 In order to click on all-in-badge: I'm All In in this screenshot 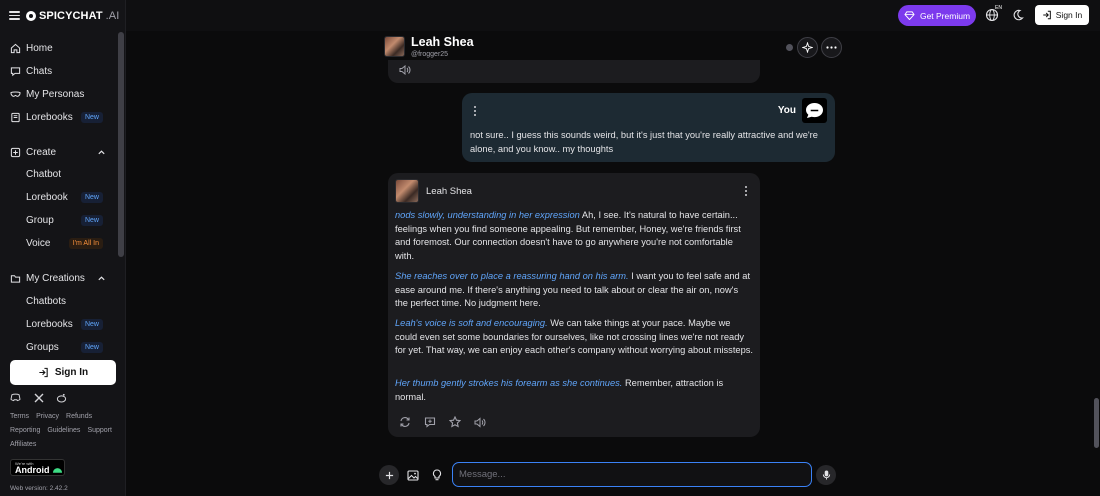, I will do `click(85, 243)`.